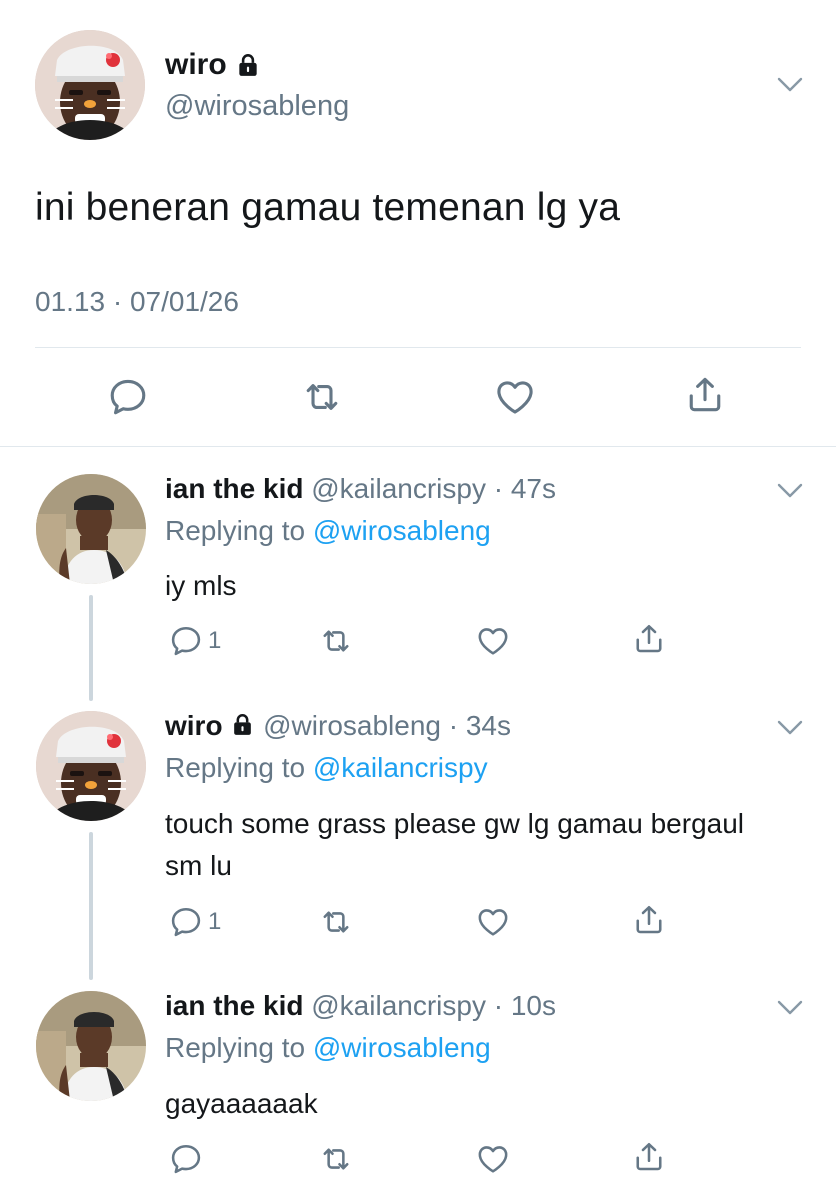 The width and height of the screenshot is (836, 1200). I want to click on tweet-text: ini beneran gamau temenan lg ya, so click(328, 207).